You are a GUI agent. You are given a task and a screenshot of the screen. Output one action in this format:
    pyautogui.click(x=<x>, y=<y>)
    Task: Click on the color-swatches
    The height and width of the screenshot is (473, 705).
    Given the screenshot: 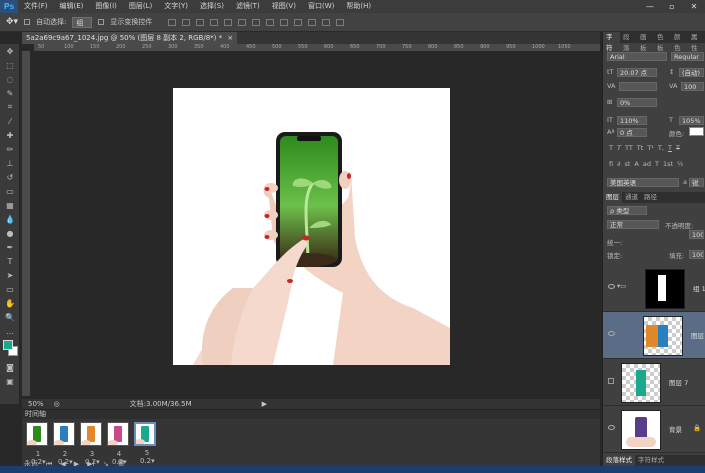 What is the action you would take?
    pyautogui.click(x=9, y=349)
    